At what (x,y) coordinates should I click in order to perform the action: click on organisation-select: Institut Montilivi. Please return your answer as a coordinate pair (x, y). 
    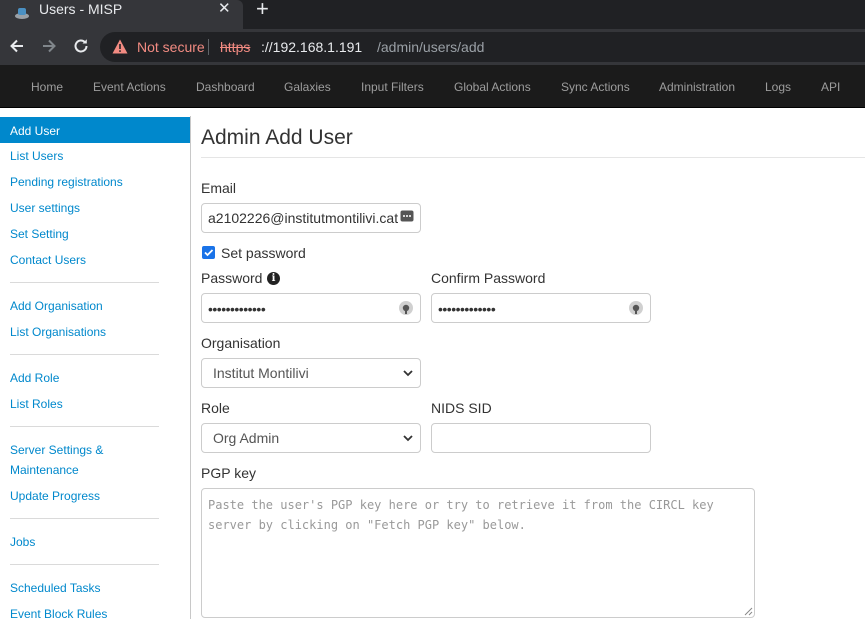
    Looking at the image, I should click on (311, 373).